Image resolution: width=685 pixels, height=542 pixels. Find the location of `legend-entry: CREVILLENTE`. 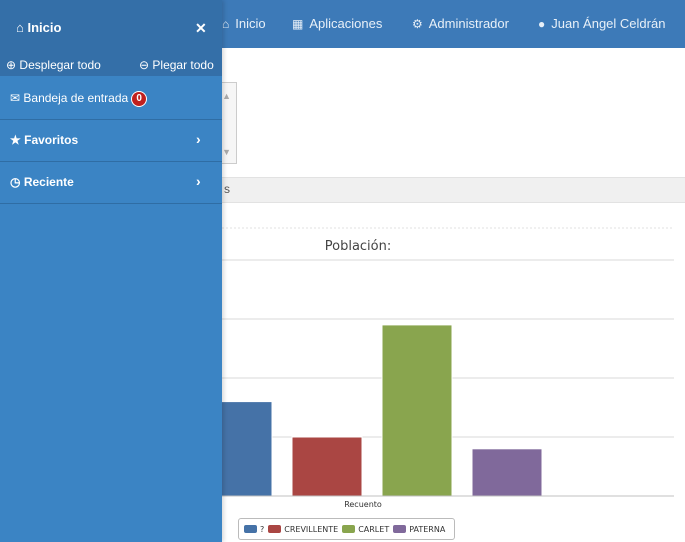

legend-entry: CREVILLENTE is located at coordinates (303, 529).